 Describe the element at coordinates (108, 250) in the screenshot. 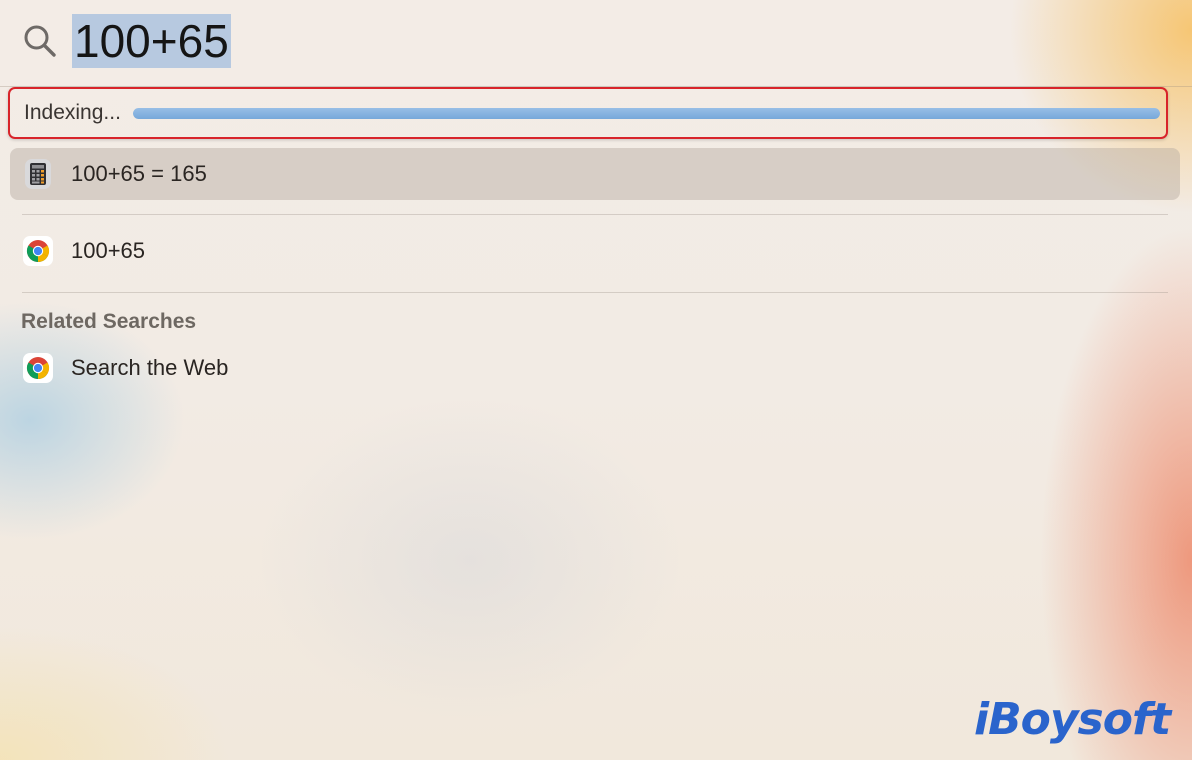

I see `result-chrome-label: 100+65` at that location.